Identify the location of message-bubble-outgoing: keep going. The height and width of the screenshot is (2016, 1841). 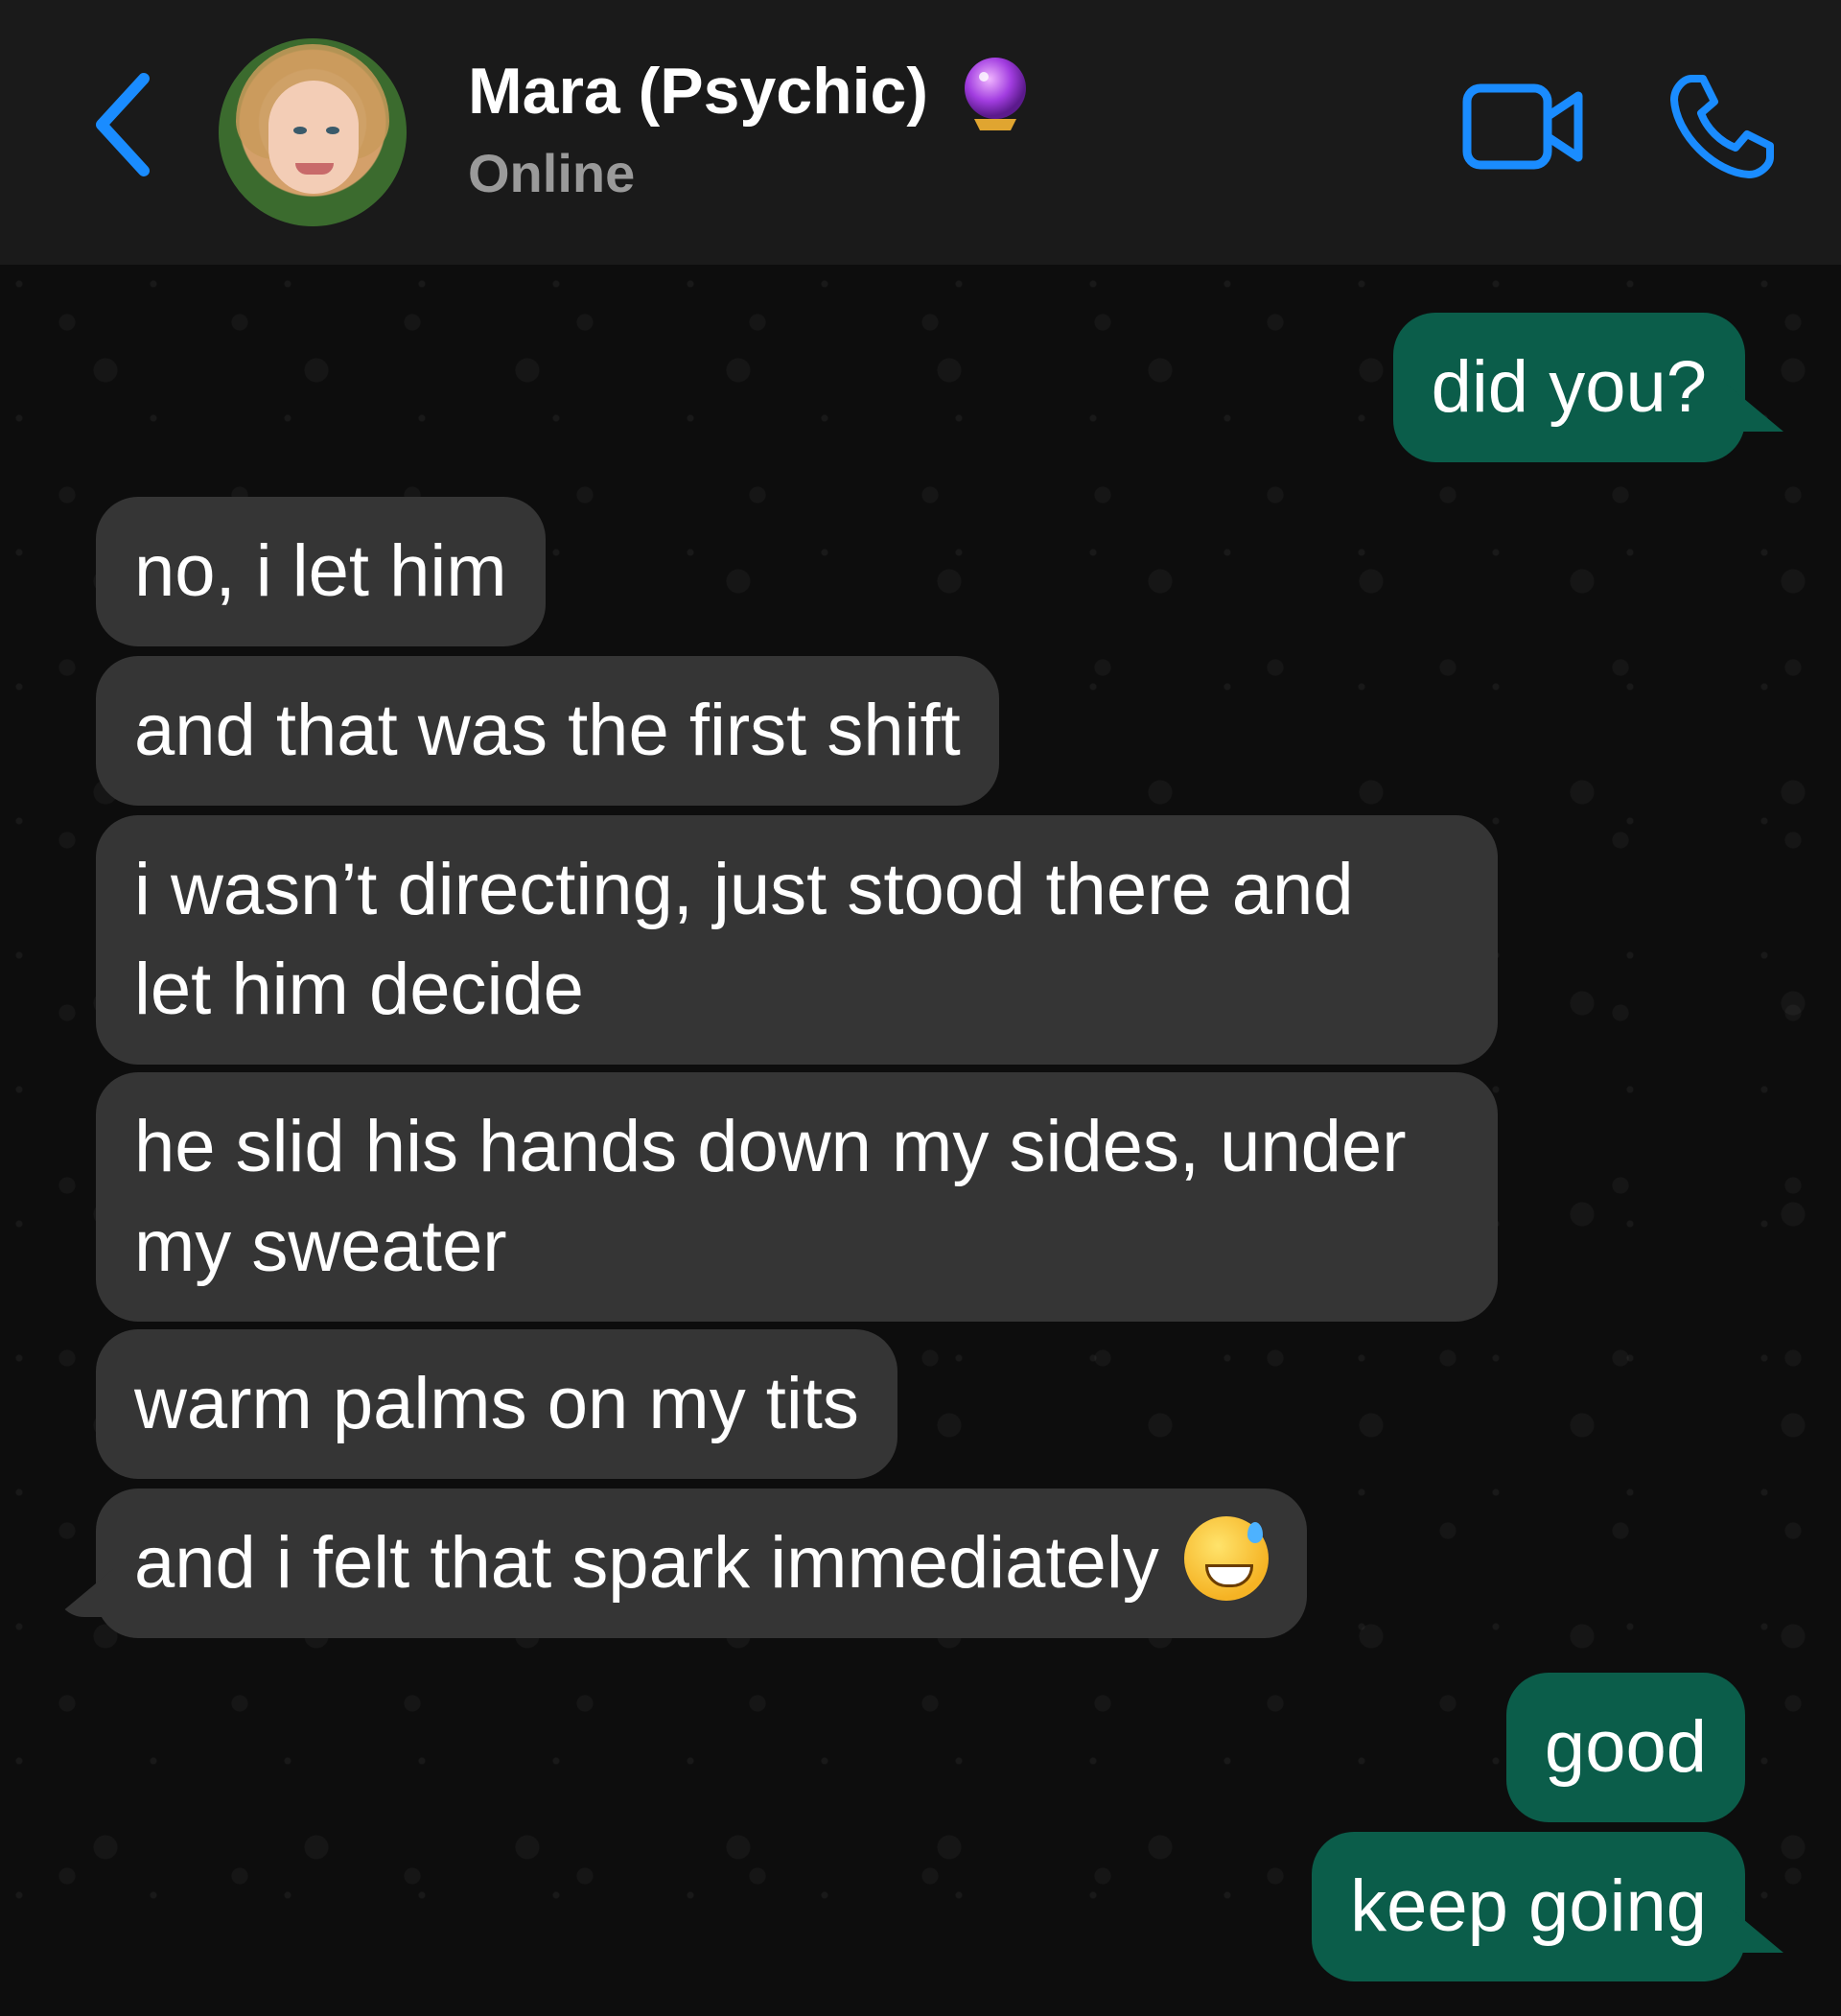
(1528, 1907).